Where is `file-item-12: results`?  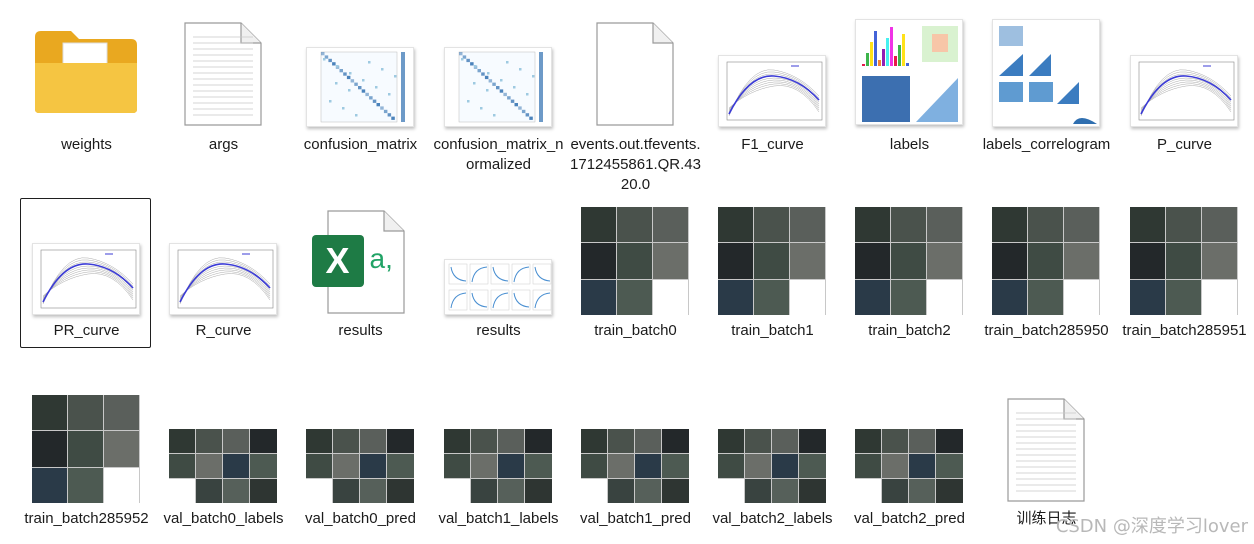
file-item-12: results is located at coordinates (497, 273).